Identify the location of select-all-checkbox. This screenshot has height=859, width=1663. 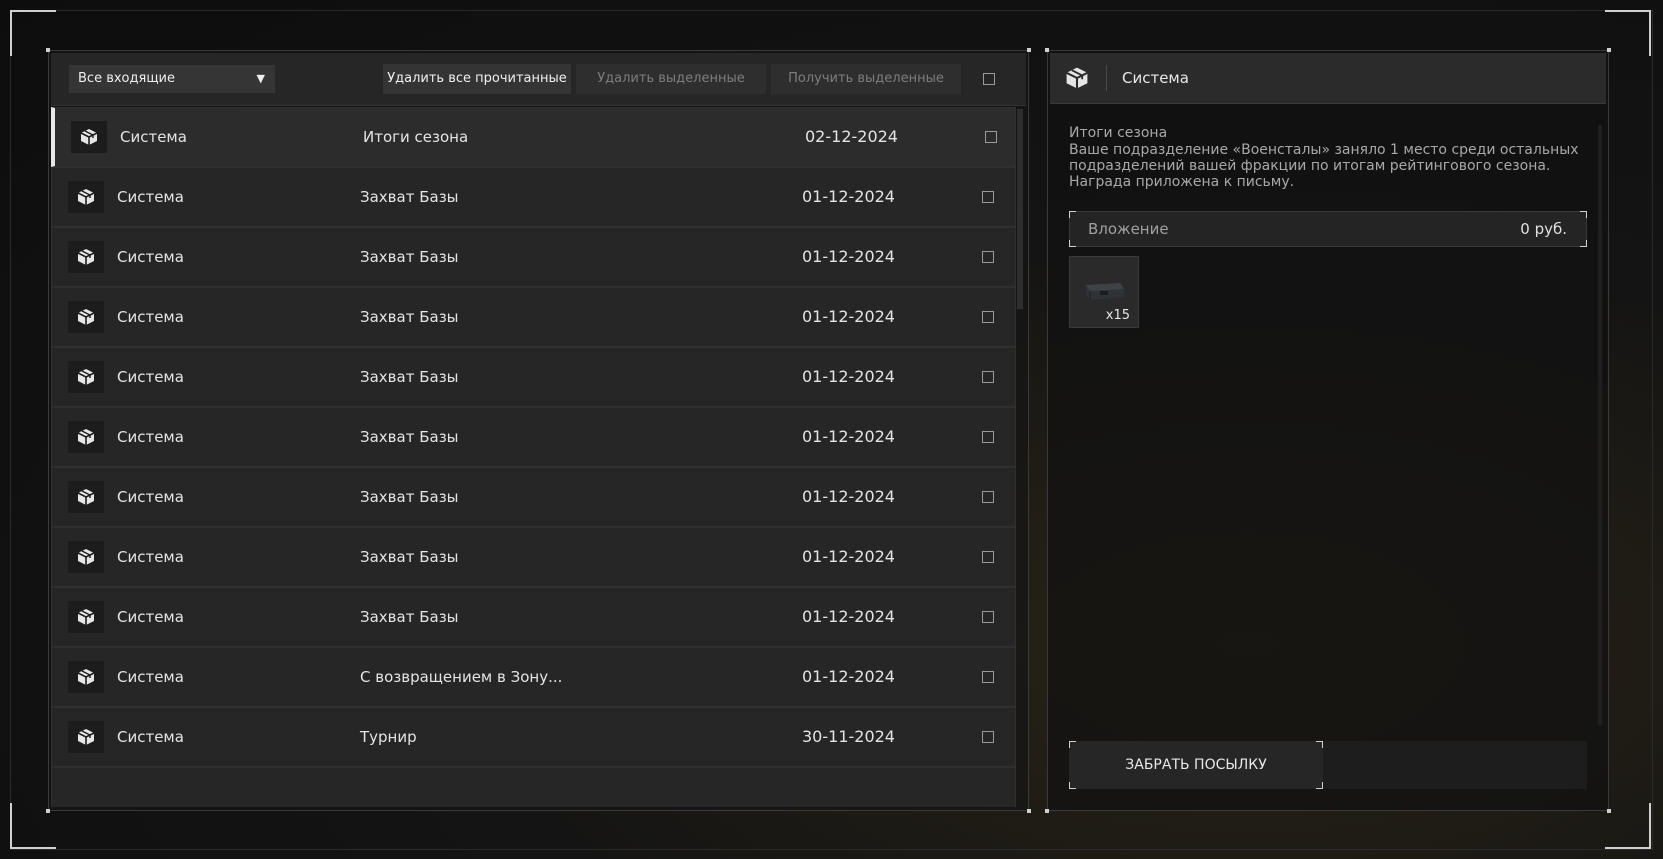
(989, 79).